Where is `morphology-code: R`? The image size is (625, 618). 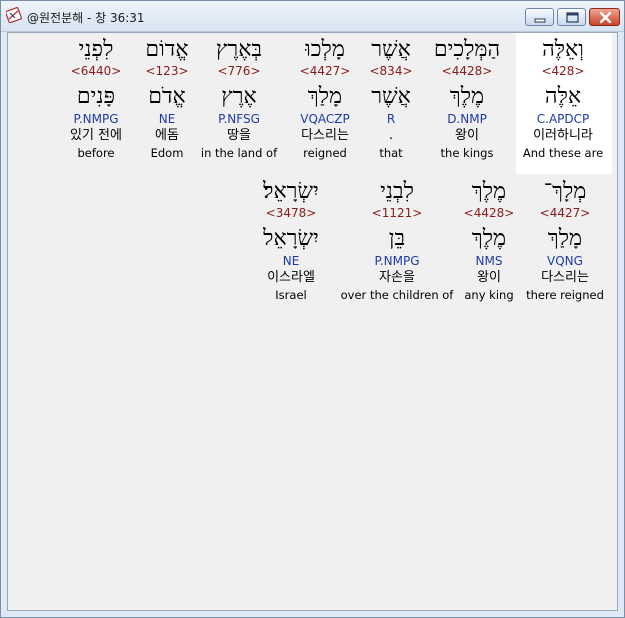
morphology-code: R is located at coordinates (391, 119).